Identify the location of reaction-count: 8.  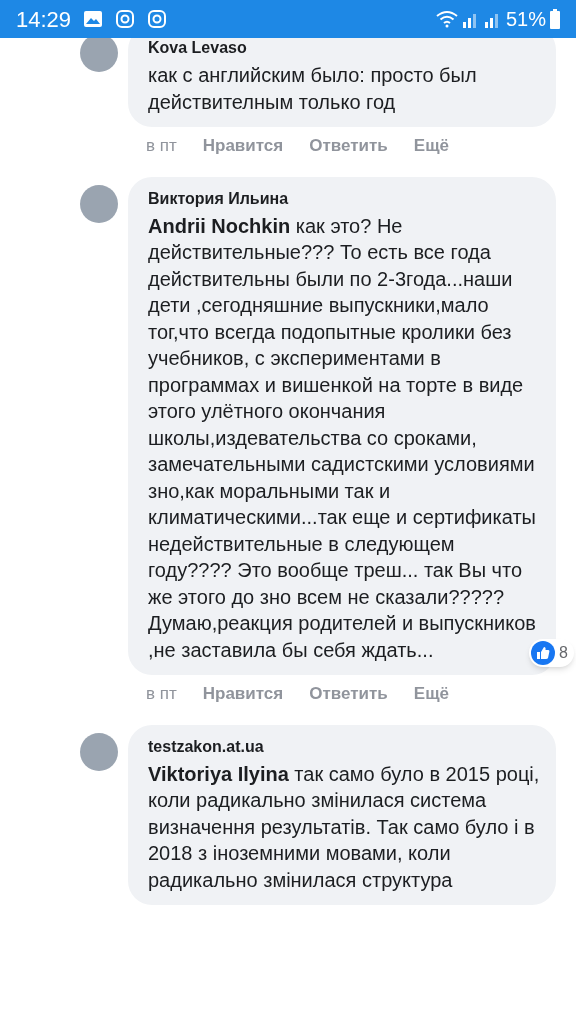
(563, 653).